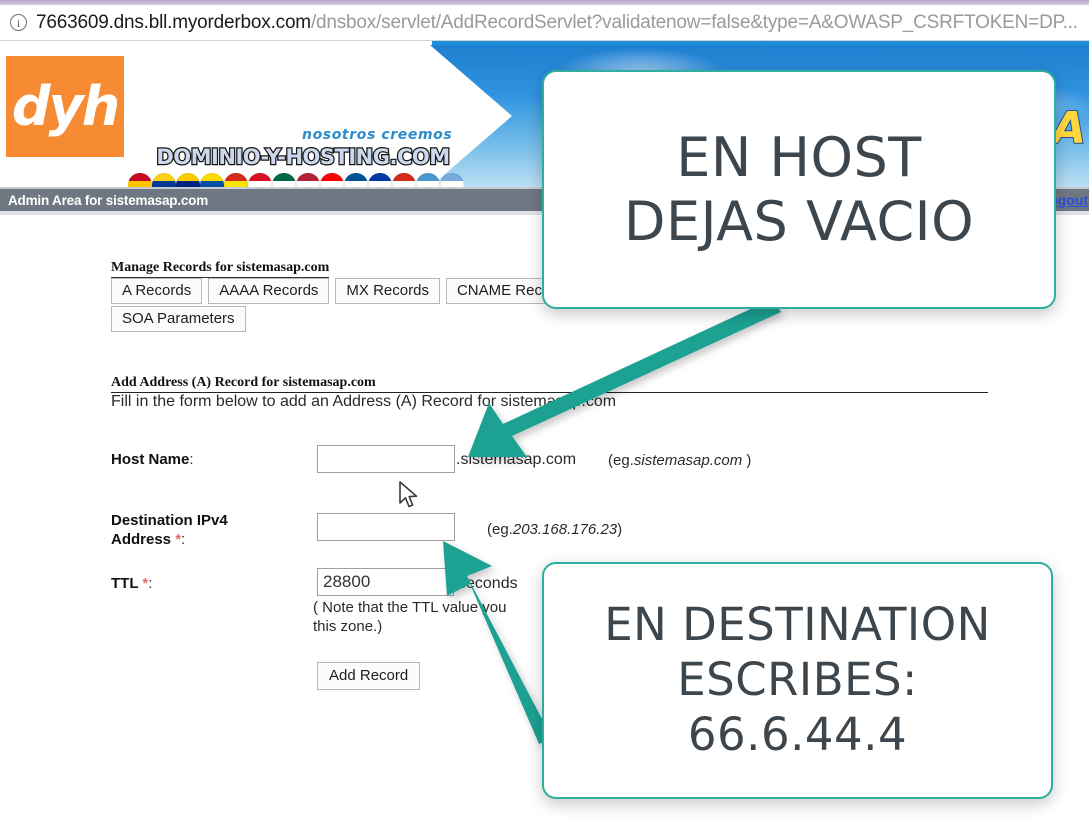  What do you see at coordinates (386, 459) in the screenshot?
I see `host-name-input` at bounding box center [386, 459].